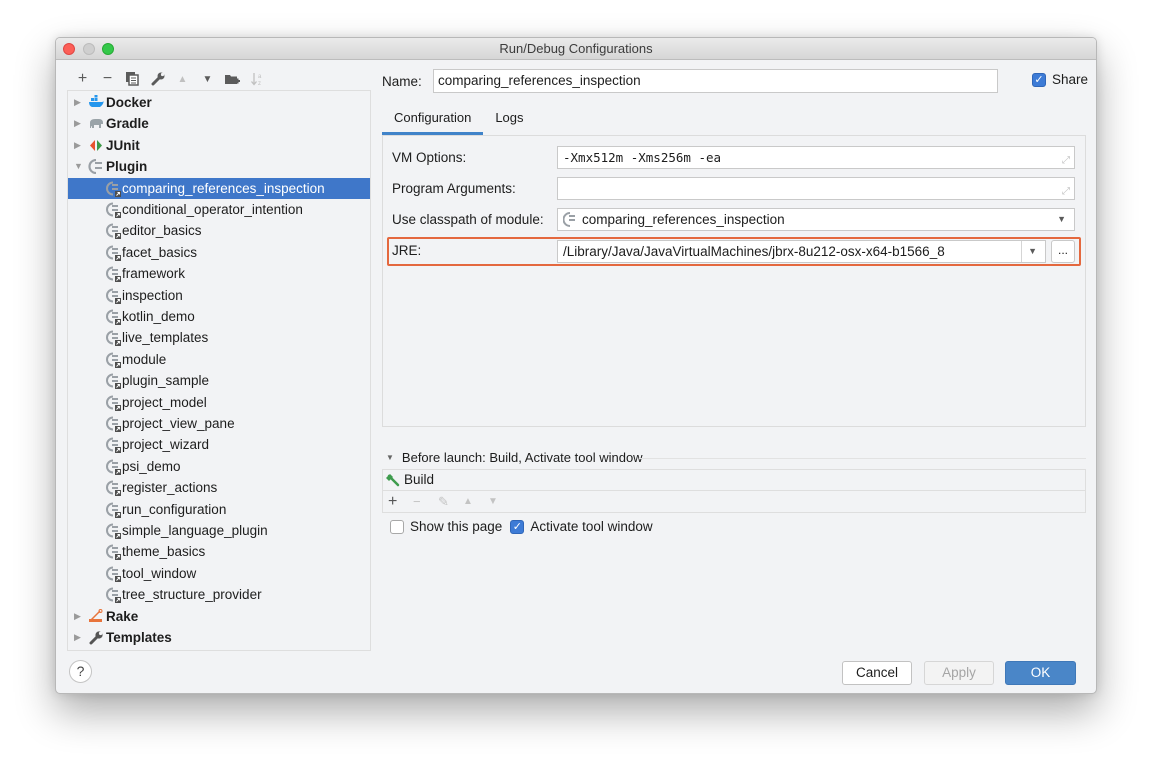 The width and height of the screenshot is (1152, 767). I want to click on before-launch-options: Show this page ✓ Activate tool window, so click(521, 526).